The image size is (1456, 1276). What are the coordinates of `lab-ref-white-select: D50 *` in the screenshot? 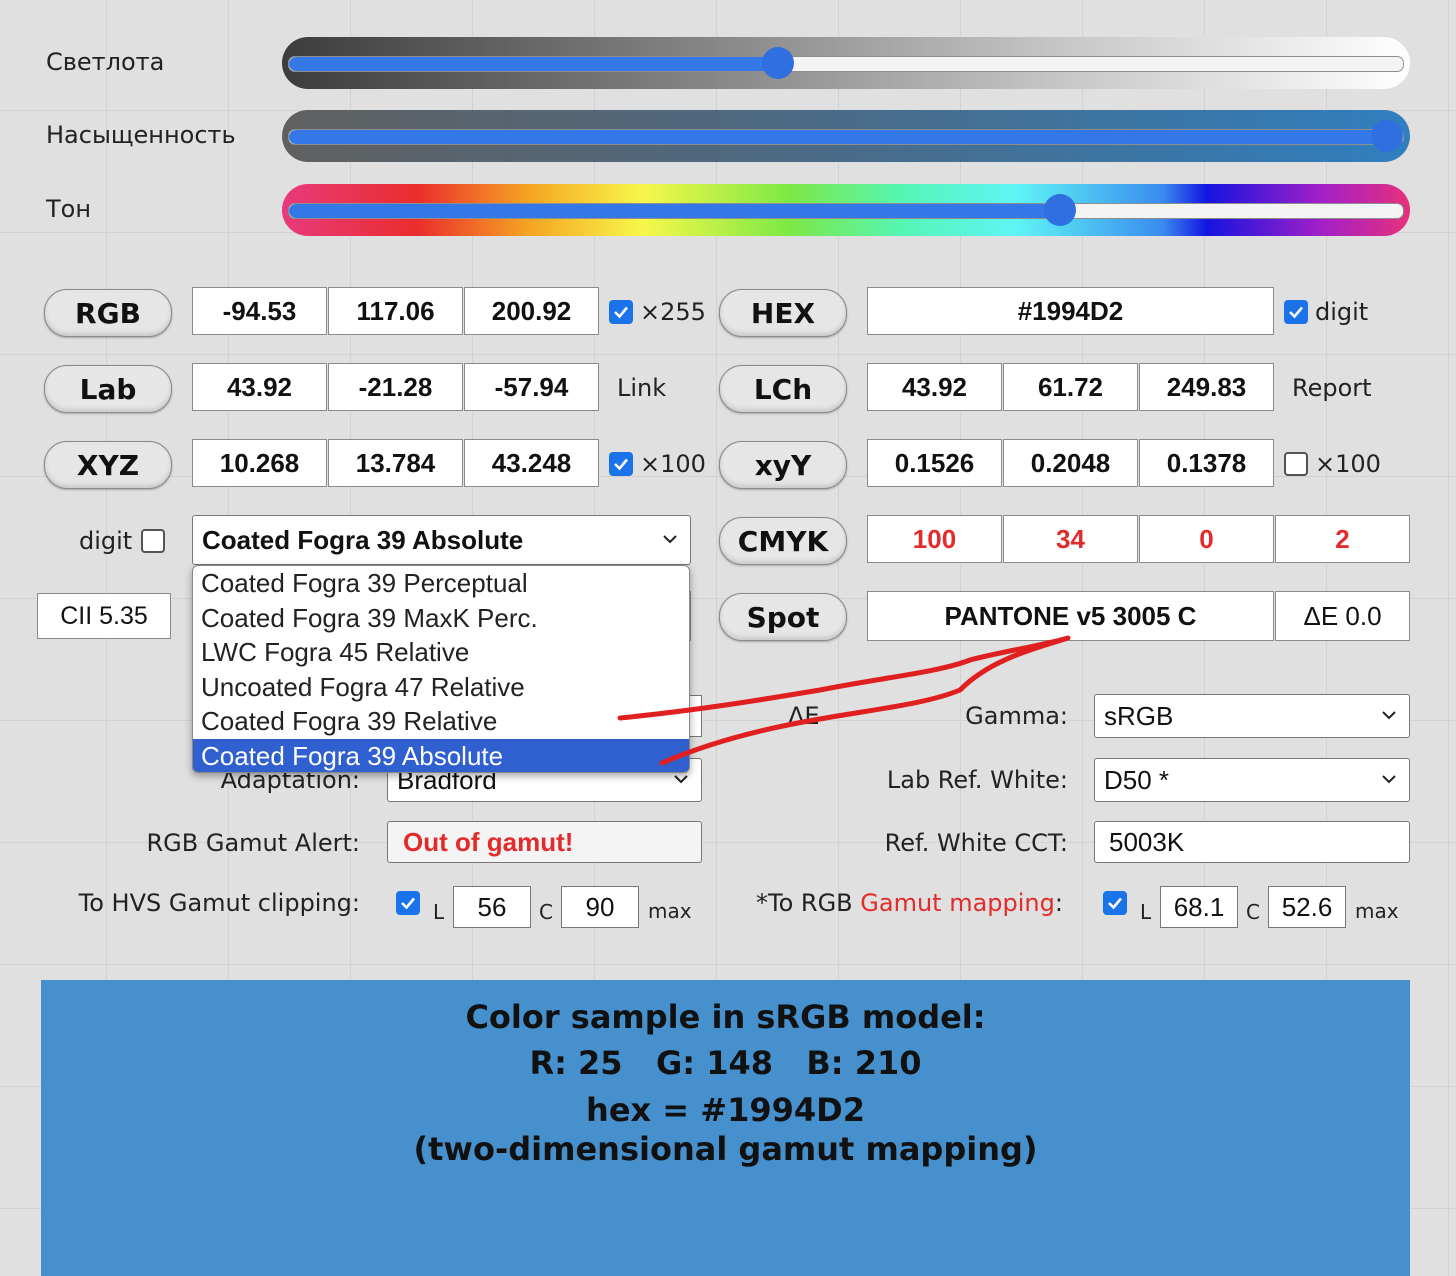 It's located at (1252, 780).